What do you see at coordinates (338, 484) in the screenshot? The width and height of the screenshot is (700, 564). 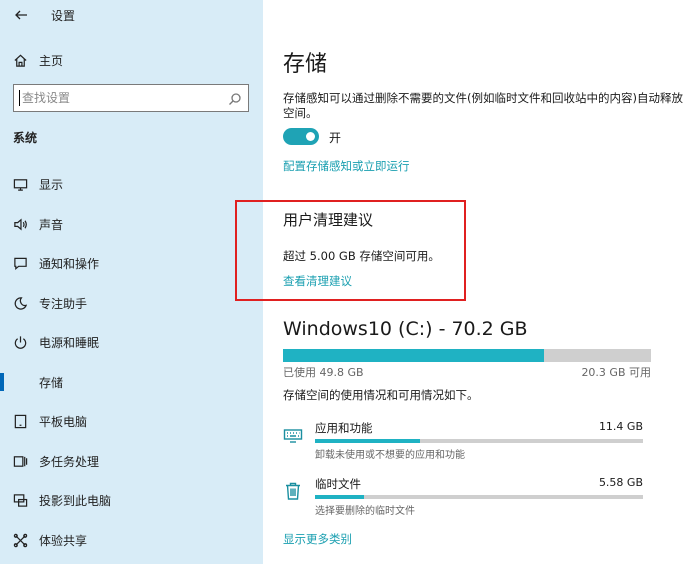 I see `category-name: 临时文件` at bounding box center [338, 484].